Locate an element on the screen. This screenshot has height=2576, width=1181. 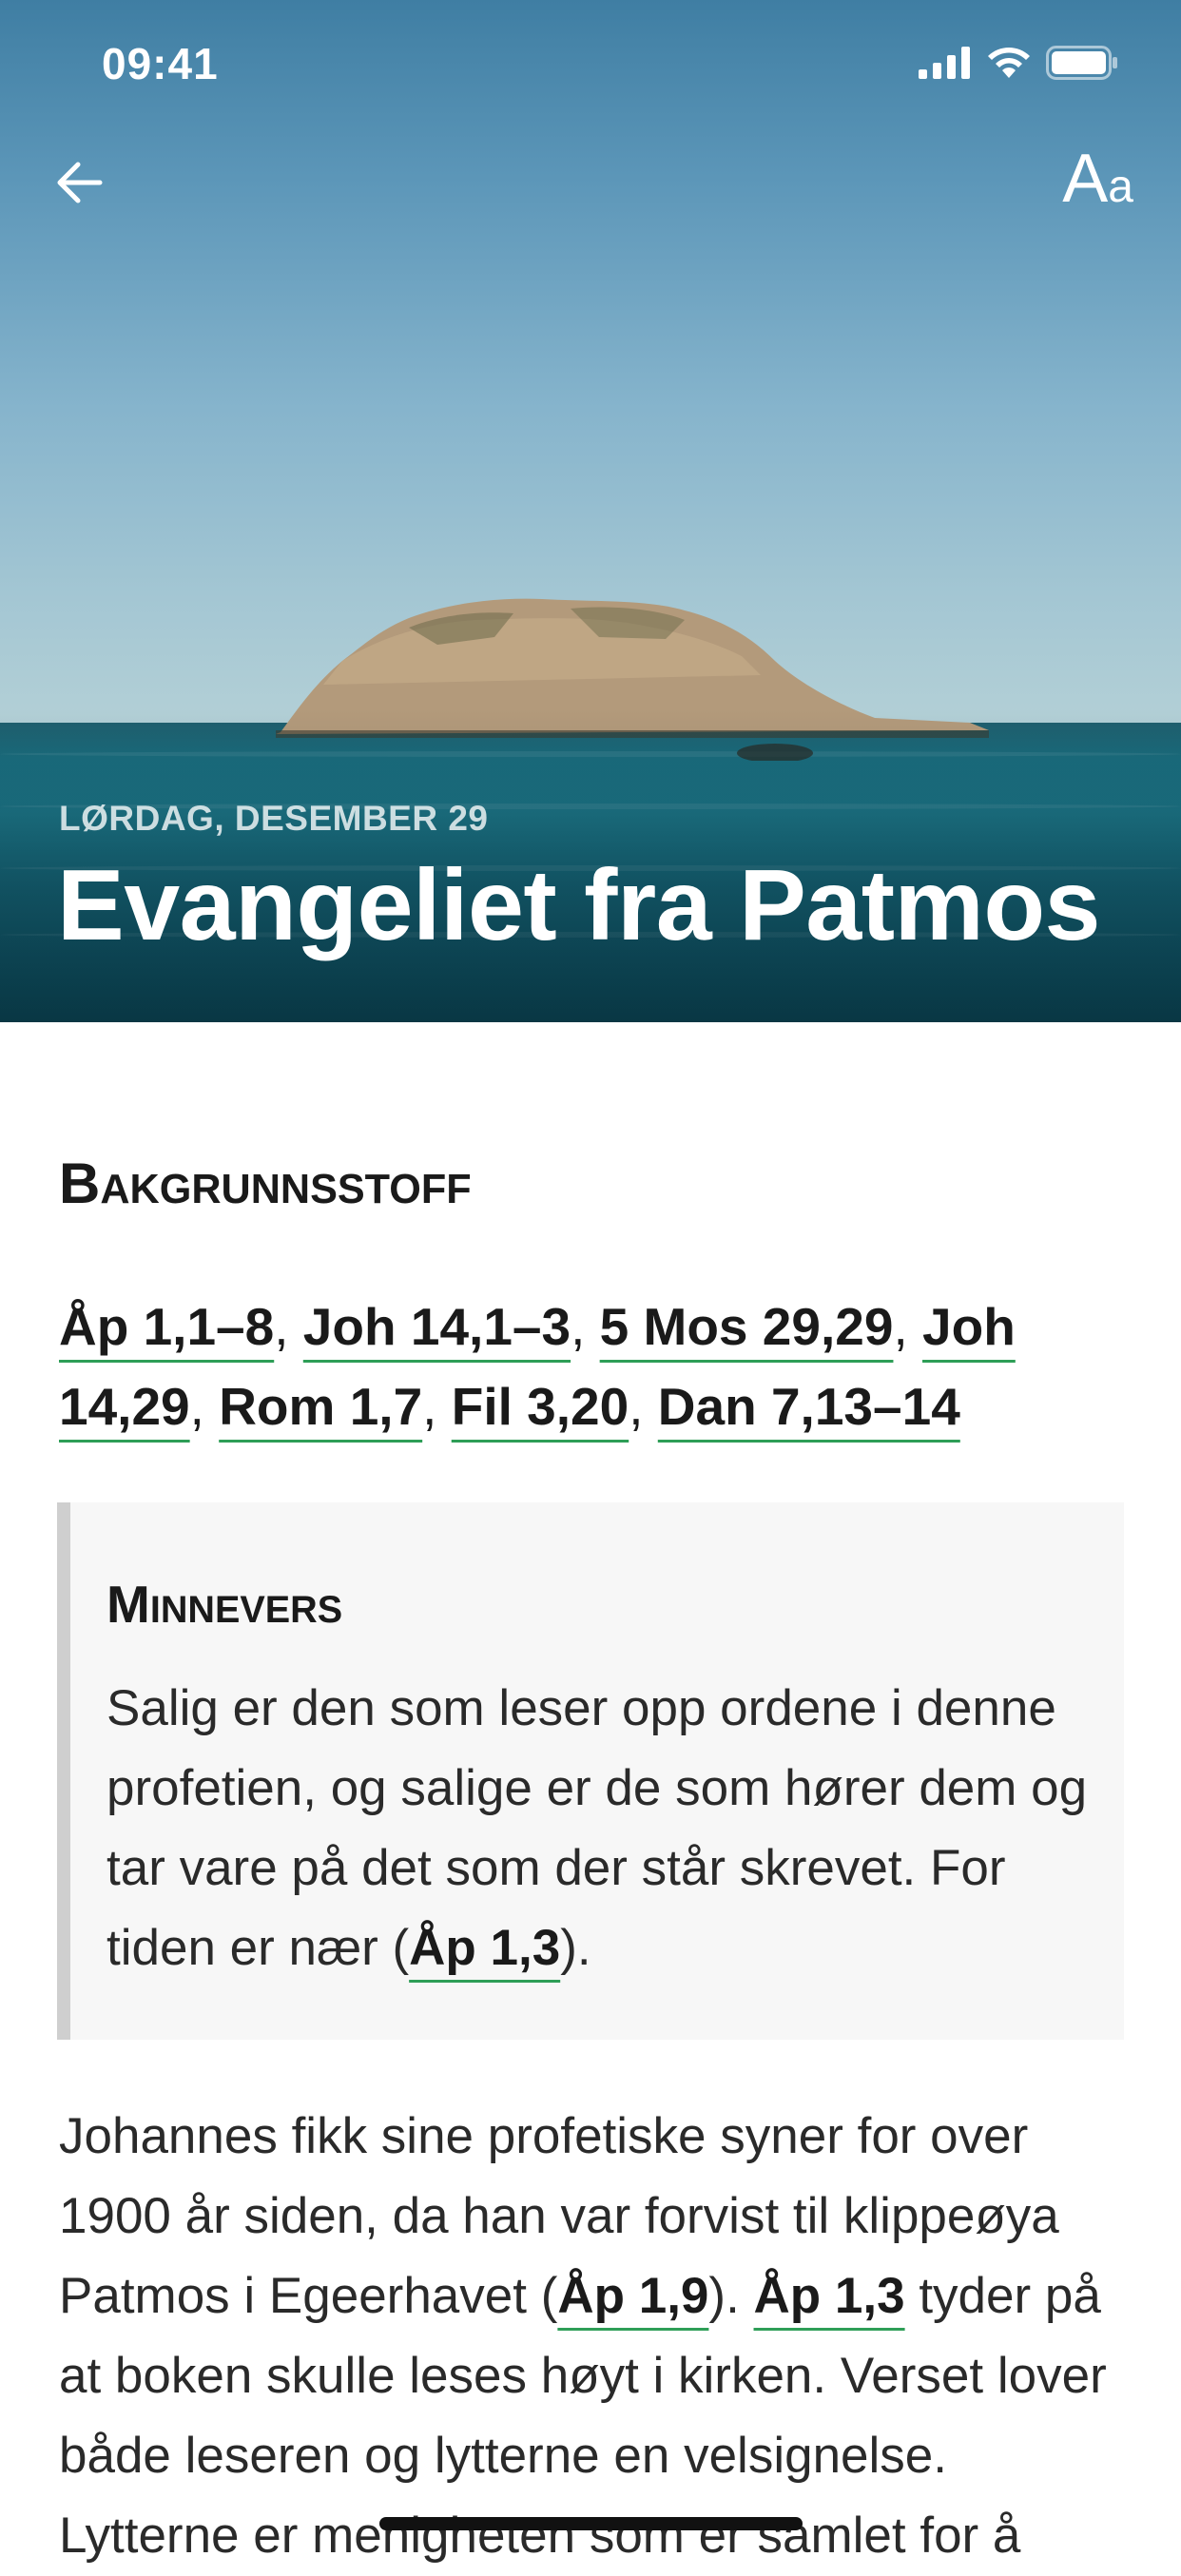
status-indicators is located at coordinates (1018, 63).